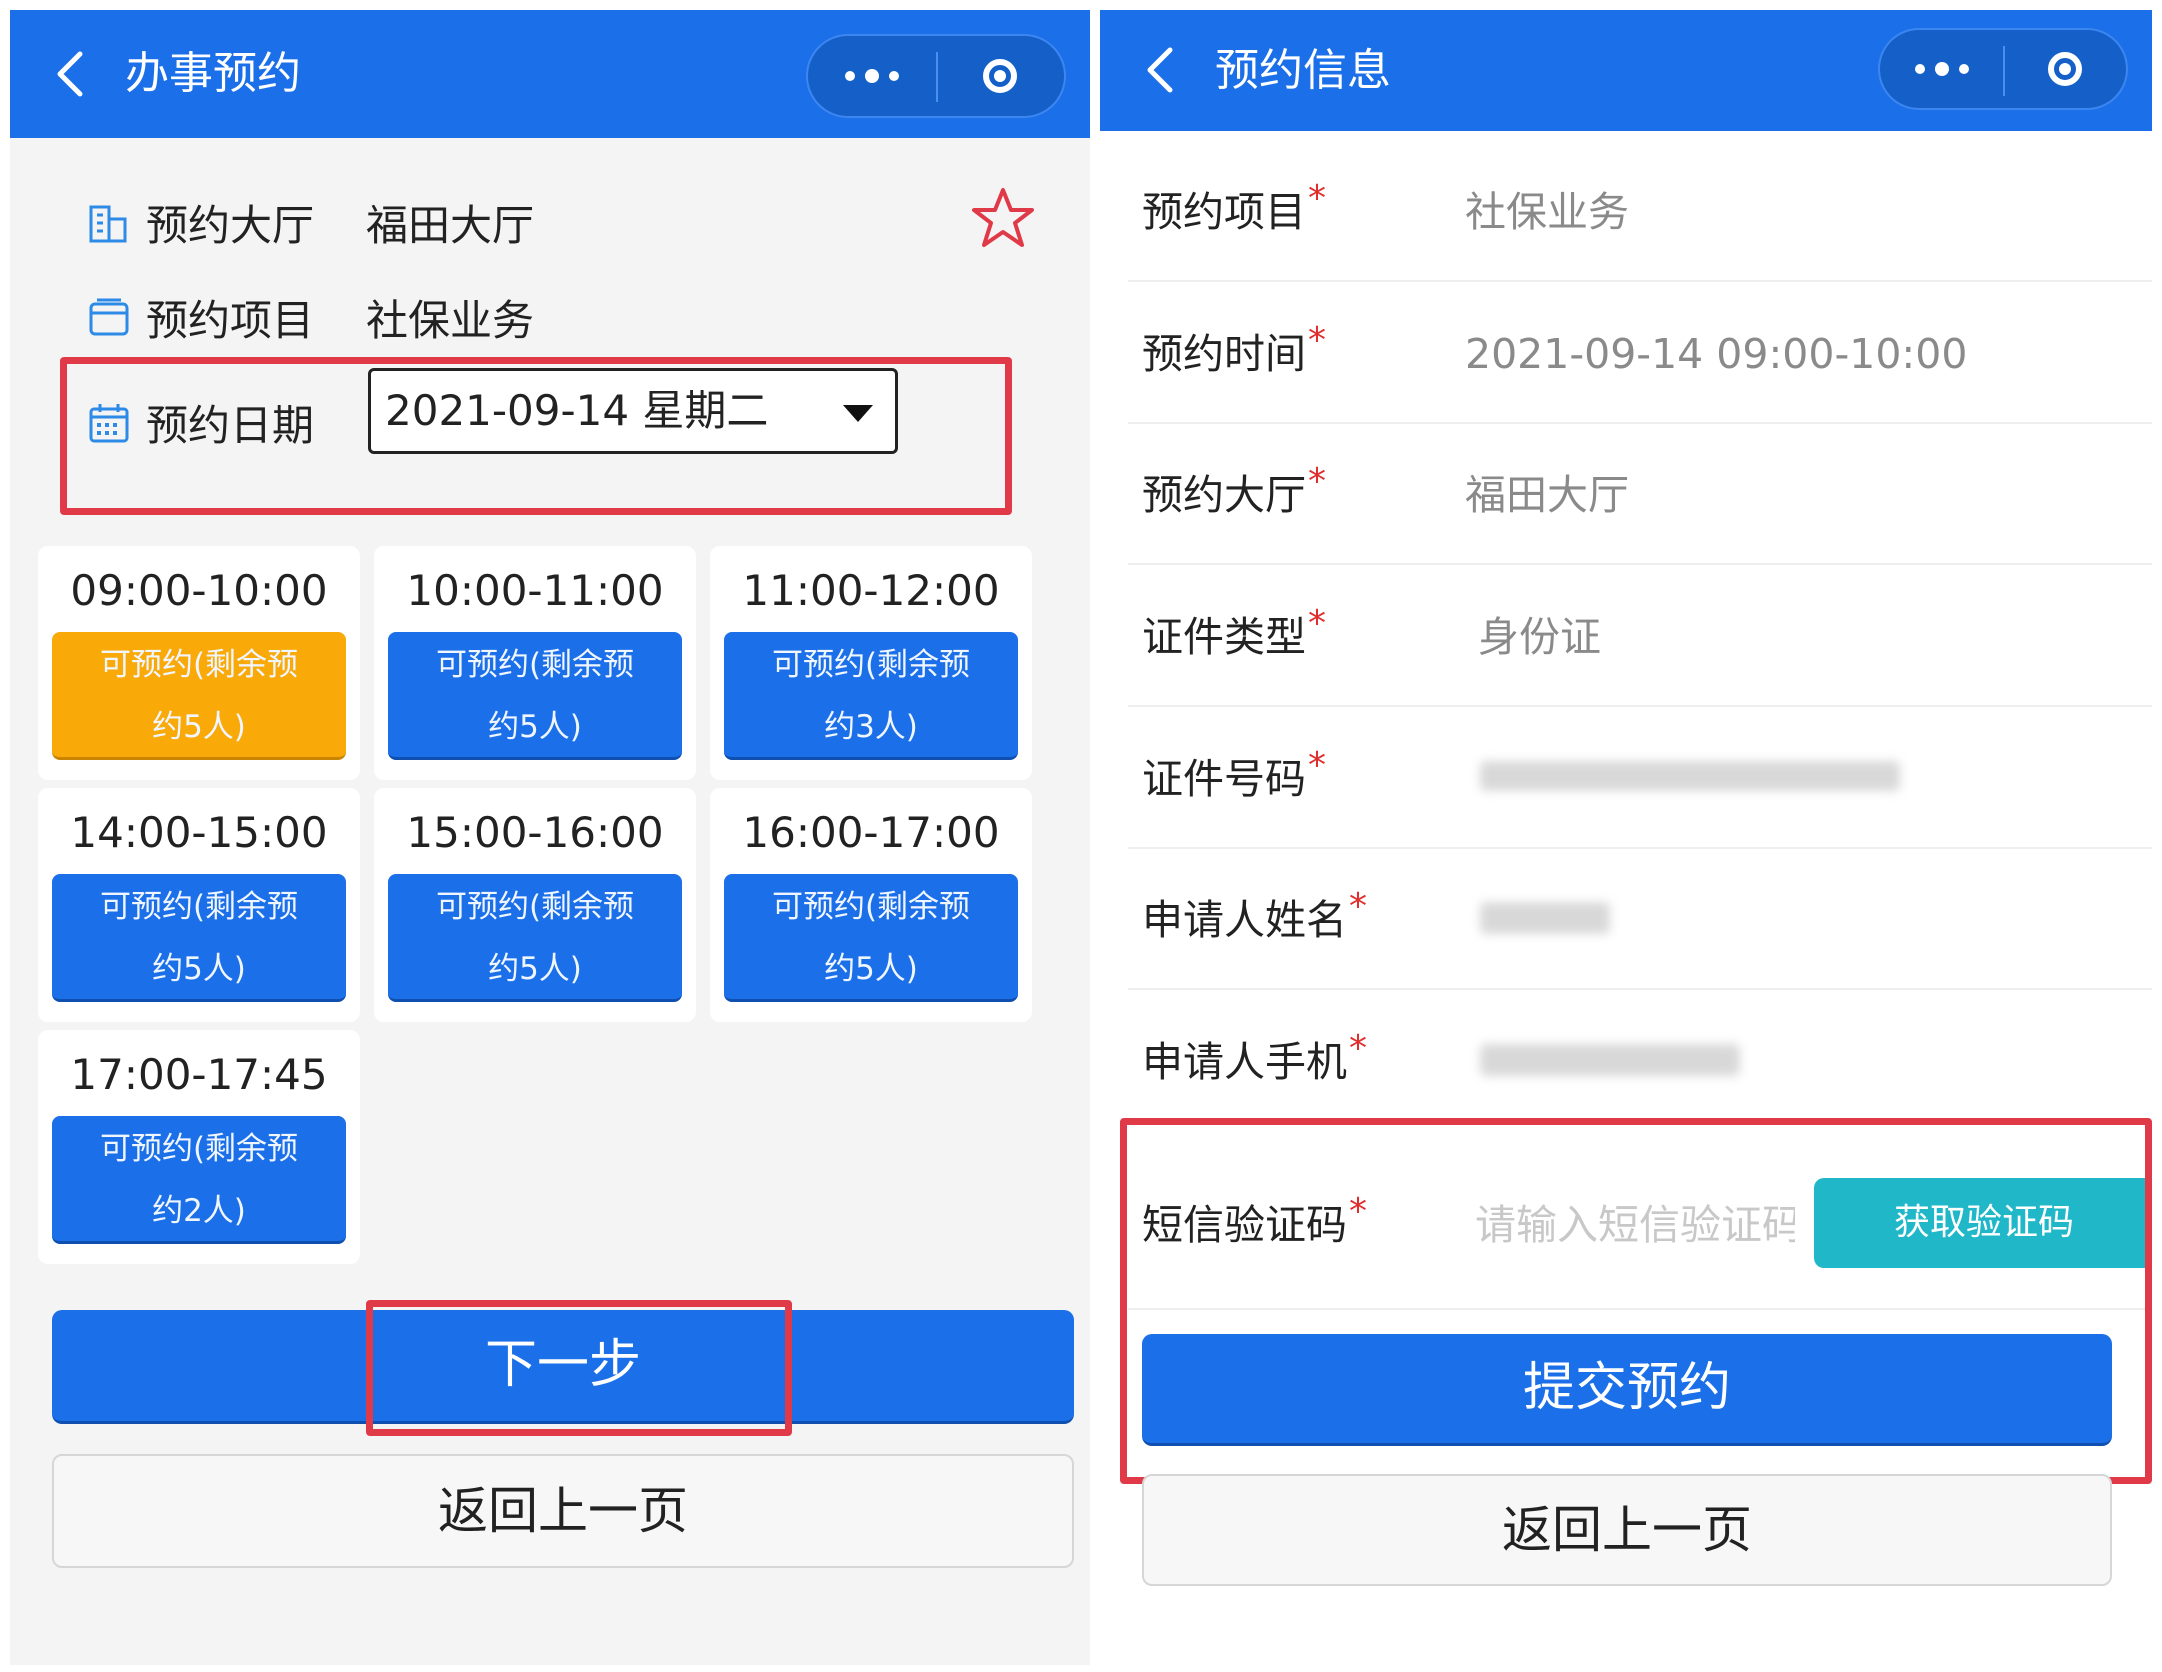 This screenshot has height=1672, width=2162. What do you see at coordinates (109, 318) in the screenshot?
I see `card-icon` at bounding box center [109, 318].